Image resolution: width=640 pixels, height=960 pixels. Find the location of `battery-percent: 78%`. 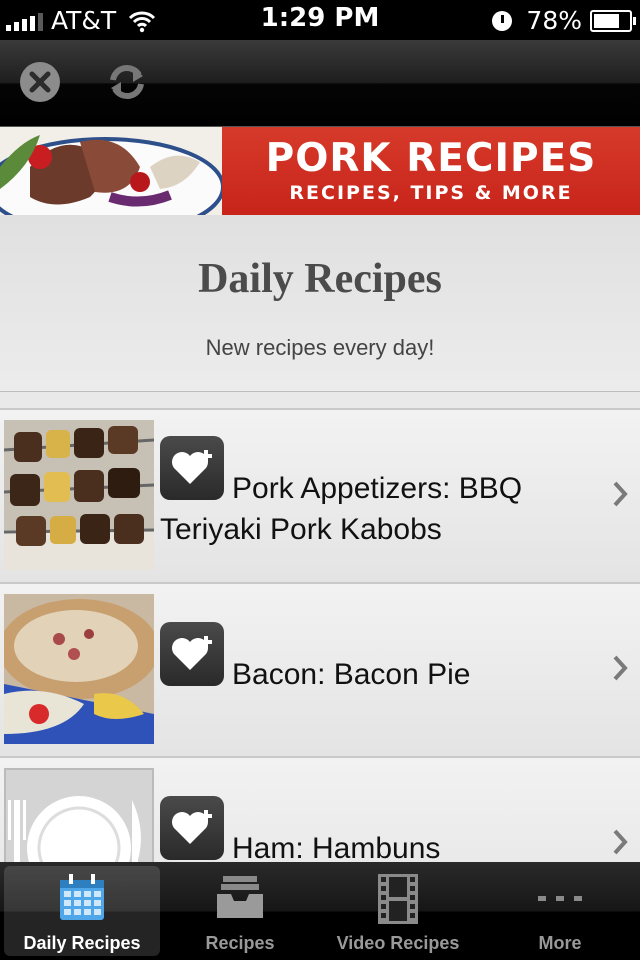

battery-percent: 78% is located at coordinates (554, 20).